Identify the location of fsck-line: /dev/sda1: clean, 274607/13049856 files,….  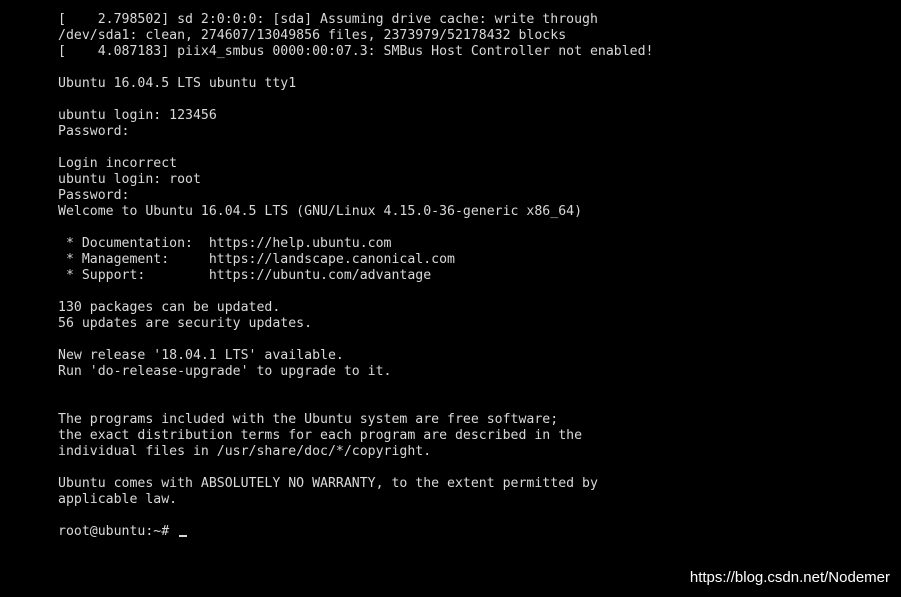
(312, 35).